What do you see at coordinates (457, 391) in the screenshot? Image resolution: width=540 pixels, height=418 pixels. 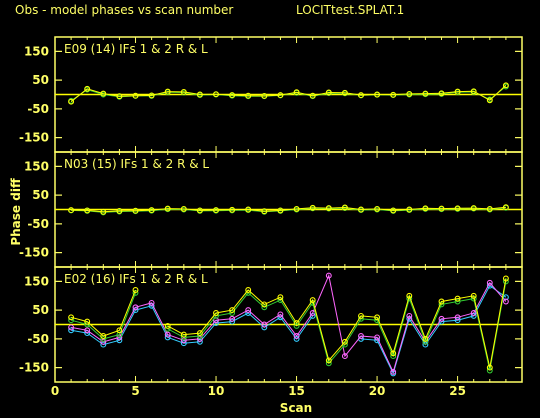 I see `x-tick-label: 25` at bounding box center [457, 391].